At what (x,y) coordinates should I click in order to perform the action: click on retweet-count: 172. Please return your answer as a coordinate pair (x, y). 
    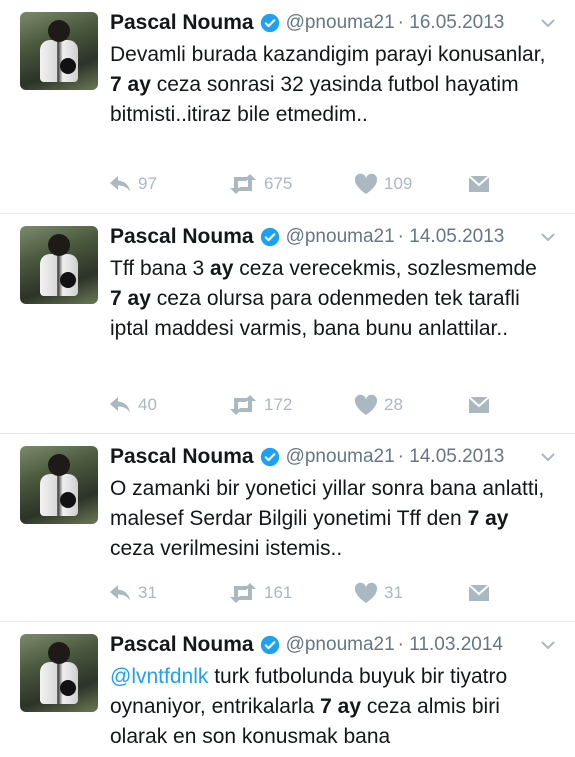
    Looking at the image, I should click on (278, 404).